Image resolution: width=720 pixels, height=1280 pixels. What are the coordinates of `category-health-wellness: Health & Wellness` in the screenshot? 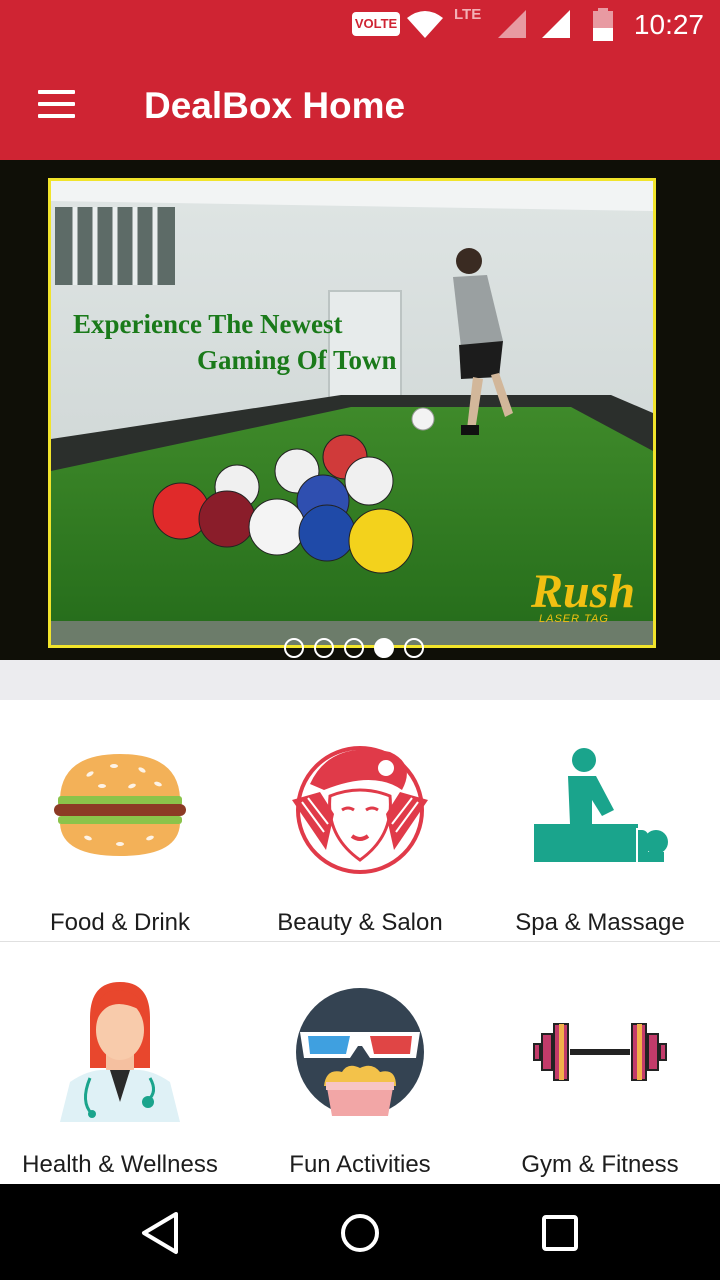 It's located at (120, 1063).